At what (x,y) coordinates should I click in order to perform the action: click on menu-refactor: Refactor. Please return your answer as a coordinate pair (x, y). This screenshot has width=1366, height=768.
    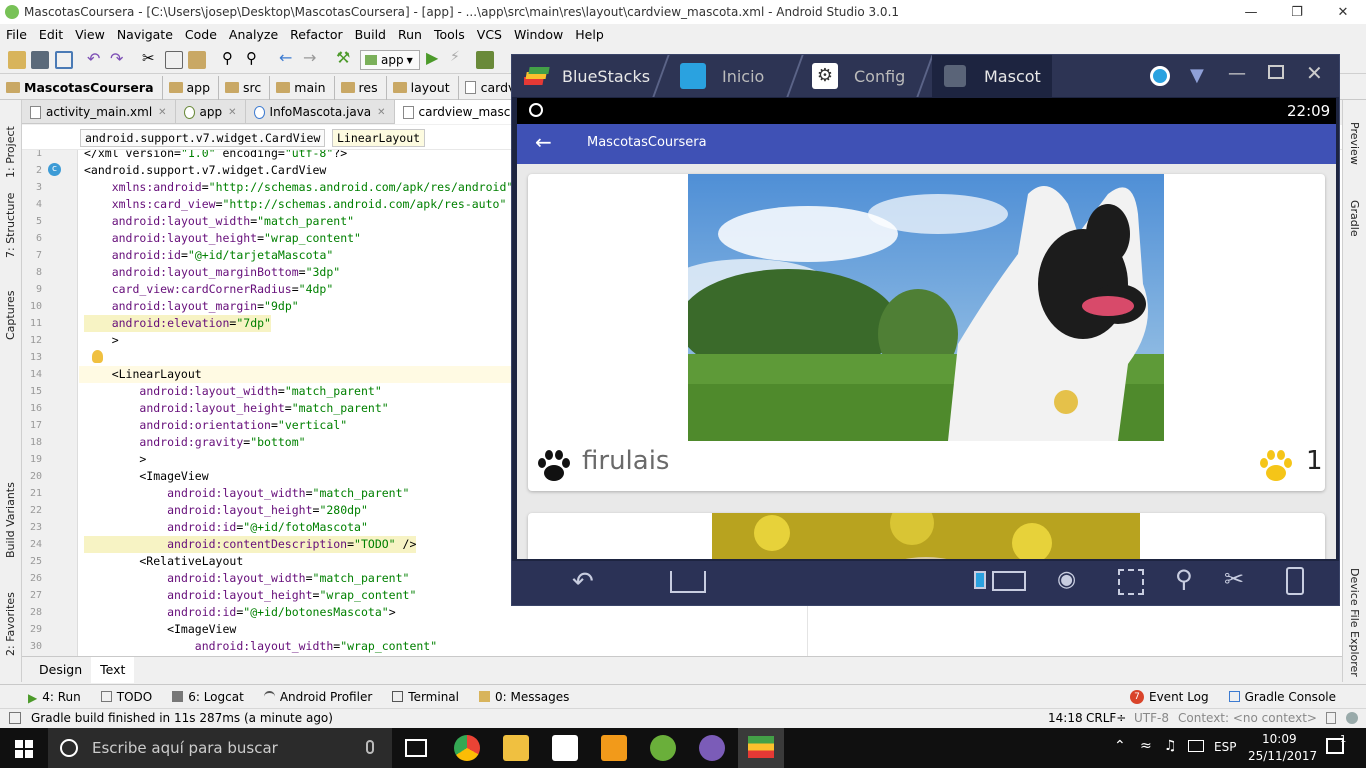
    Looking at the image, I should click on (316, 34).